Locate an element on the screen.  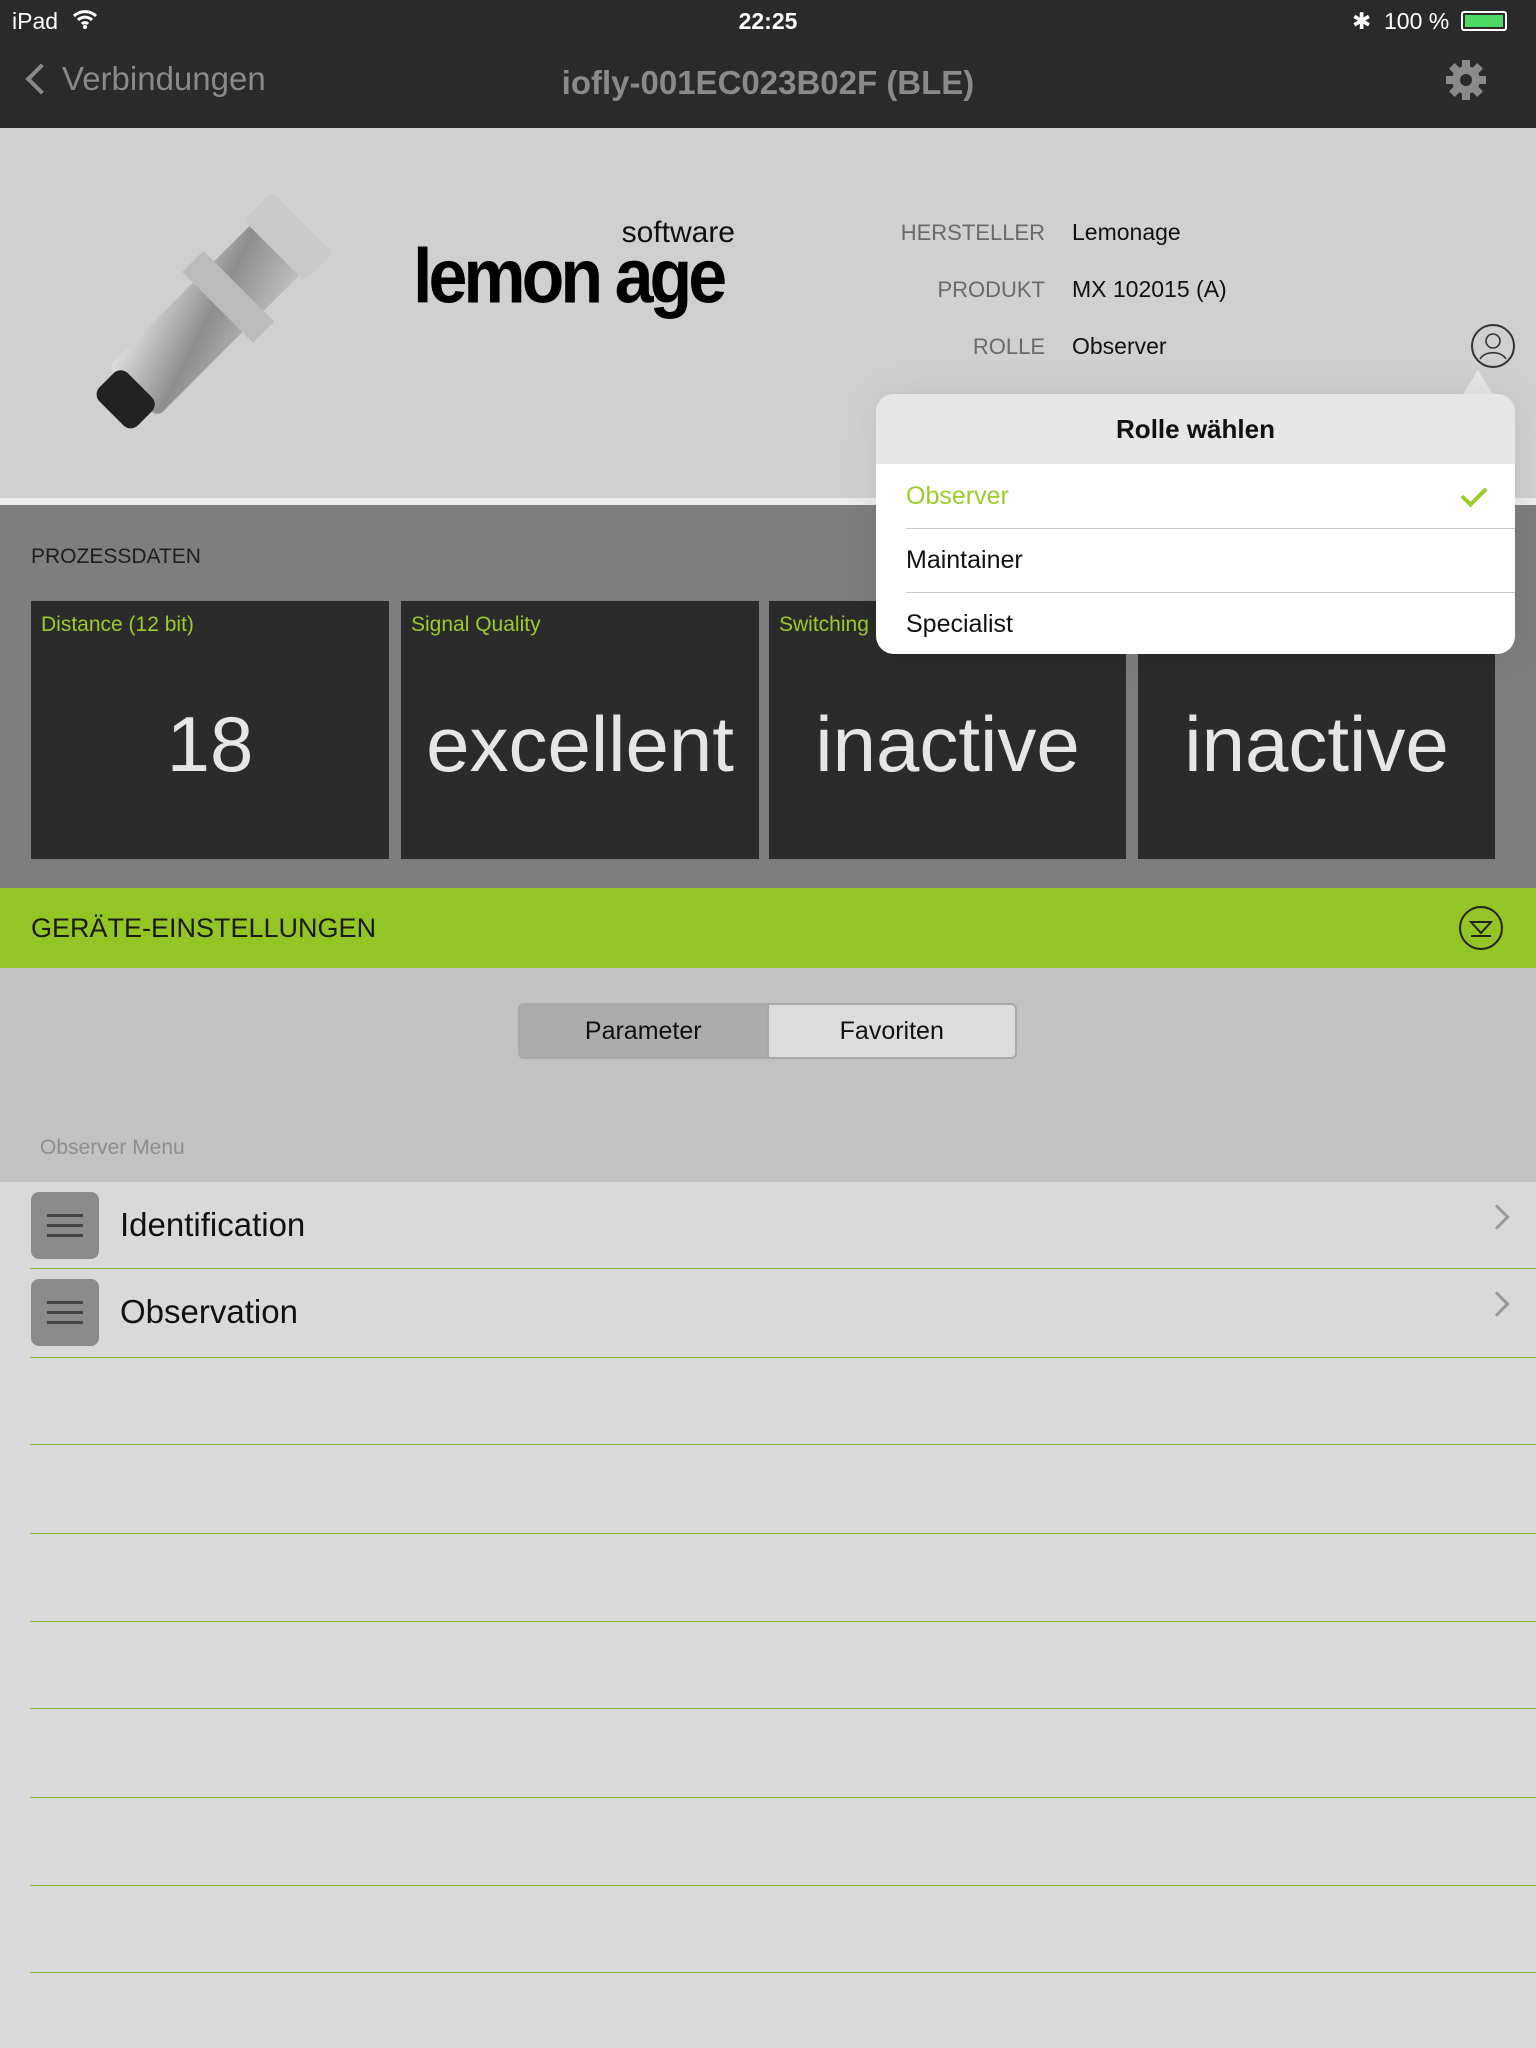
tile-value: excellent is located at coordinates (580, 744).